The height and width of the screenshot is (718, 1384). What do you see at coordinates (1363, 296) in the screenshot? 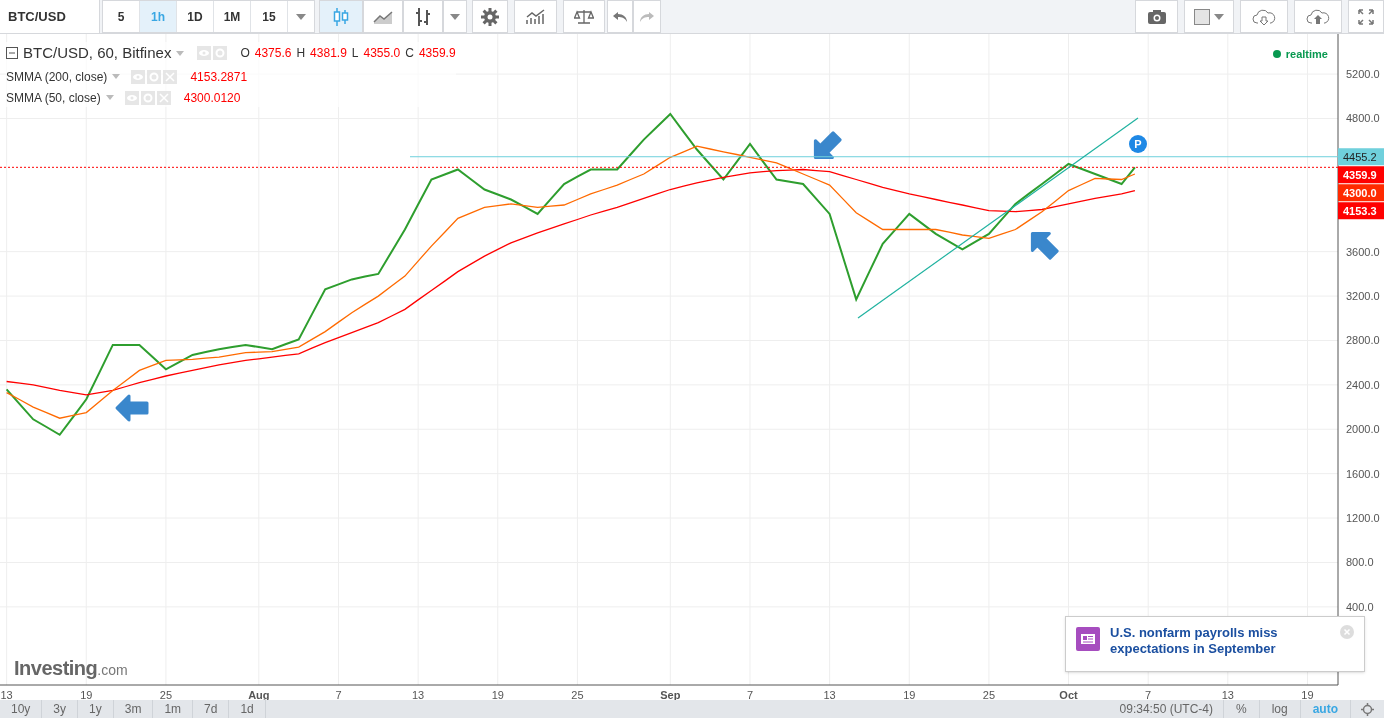
I see `axis-label: 3200.0` at bounding box center [1363, 296].